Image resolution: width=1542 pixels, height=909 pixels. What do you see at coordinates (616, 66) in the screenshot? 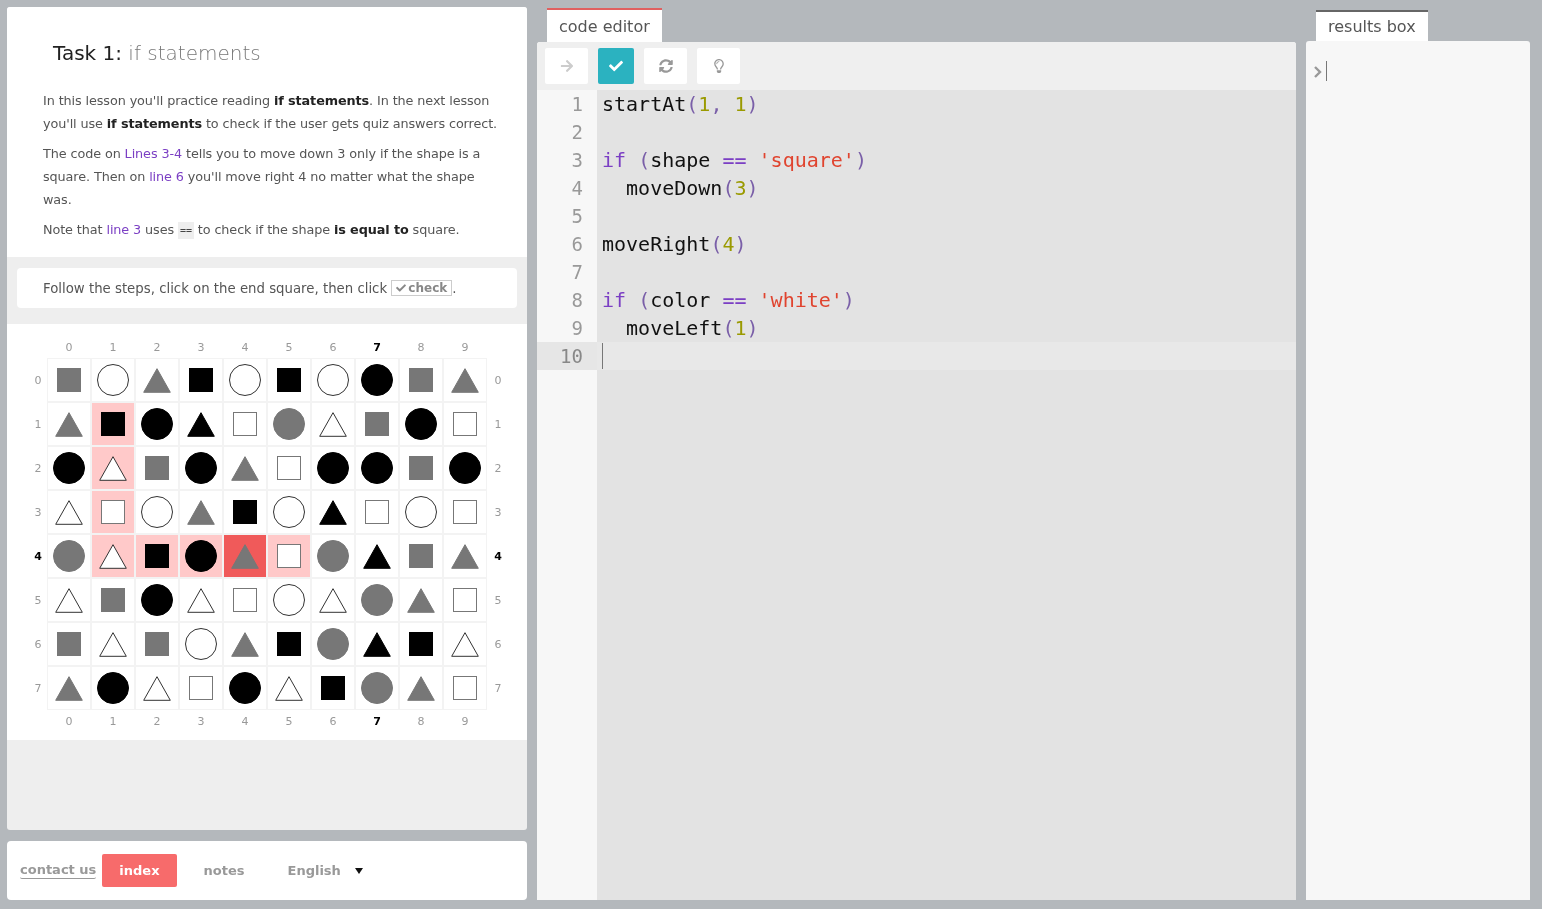
I see `check-button` at bounding box center [616, 66].